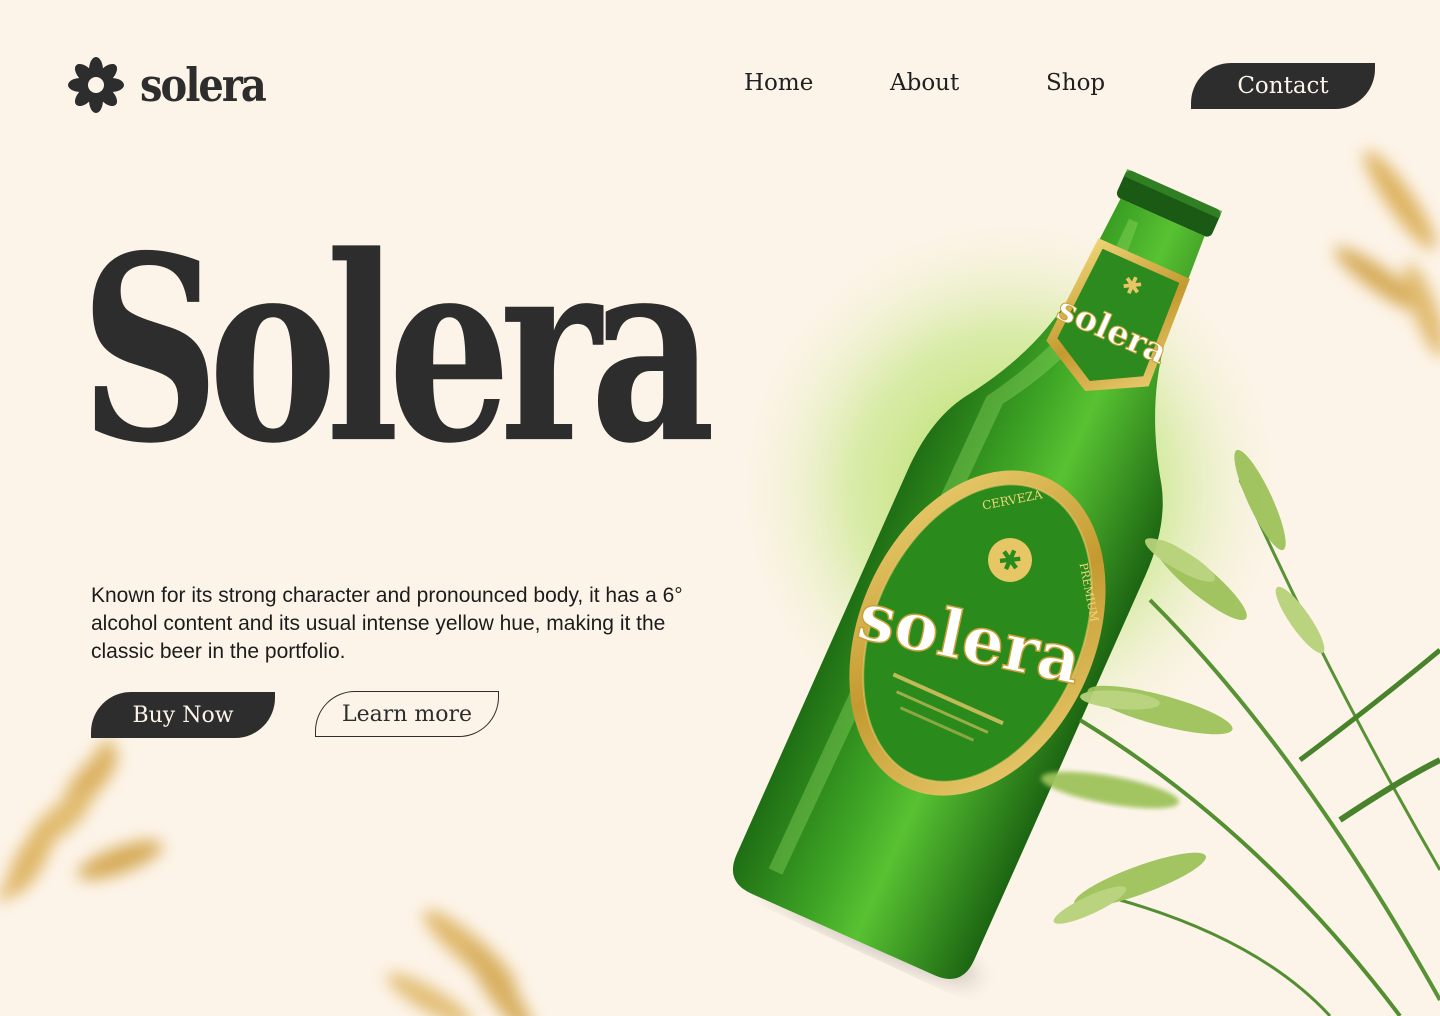 The image size is (1440, 1016). Describe the element at coordinates (924, 83) in the screenshot. I see `nav-about: About` at that location.